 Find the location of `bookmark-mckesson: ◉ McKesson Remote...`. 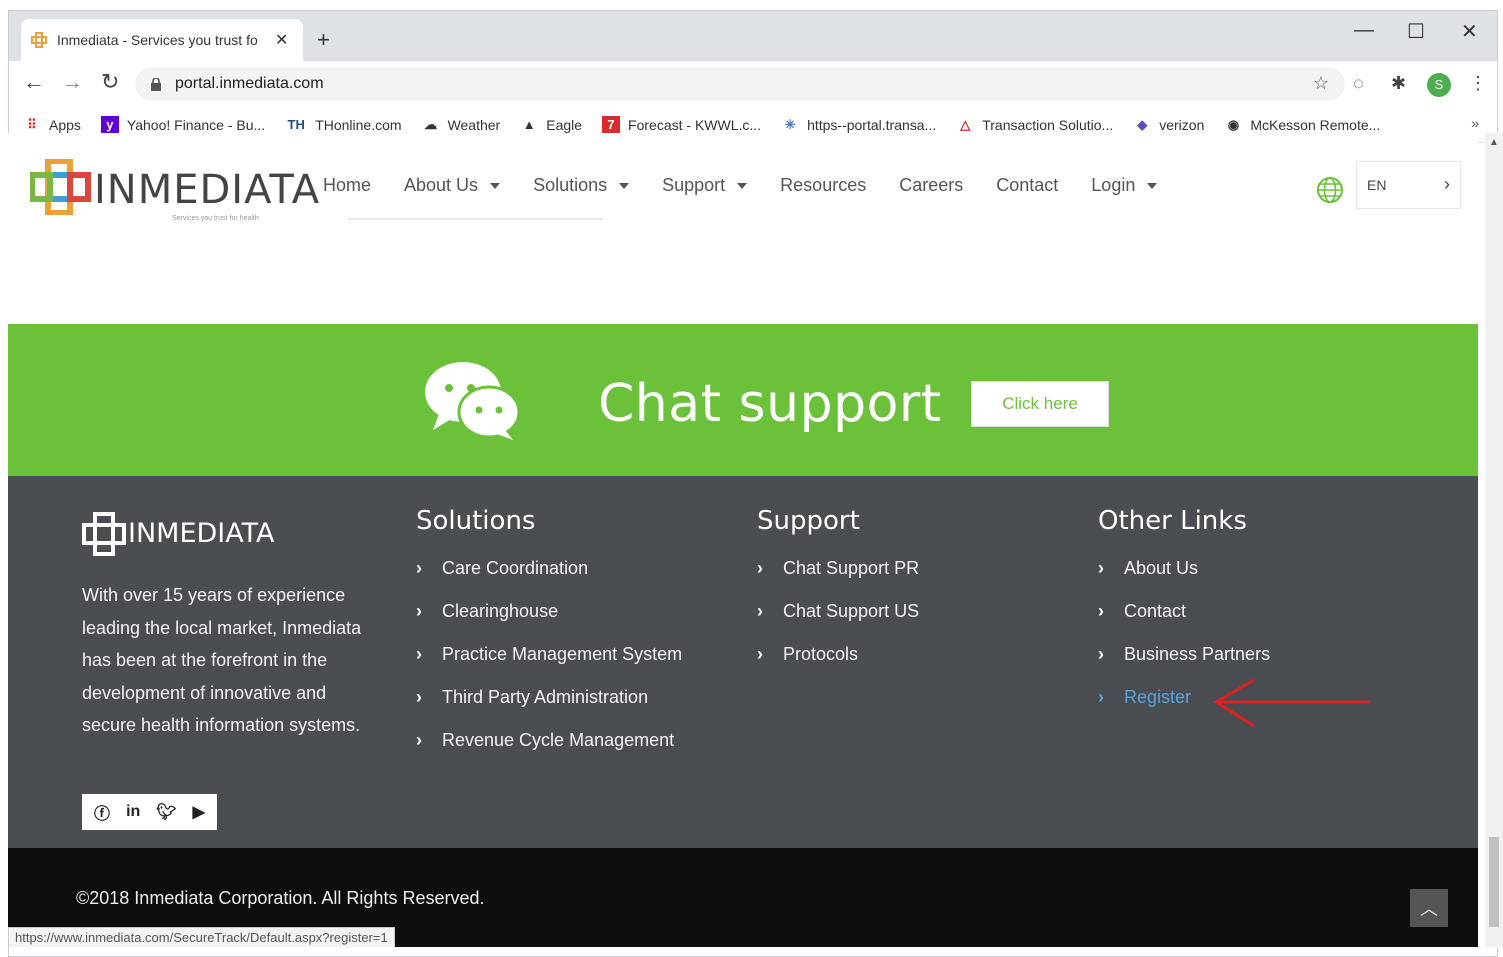

bookmark-mckesson: ◉ McKesson Remote... is located at coordinates (1302, 125).